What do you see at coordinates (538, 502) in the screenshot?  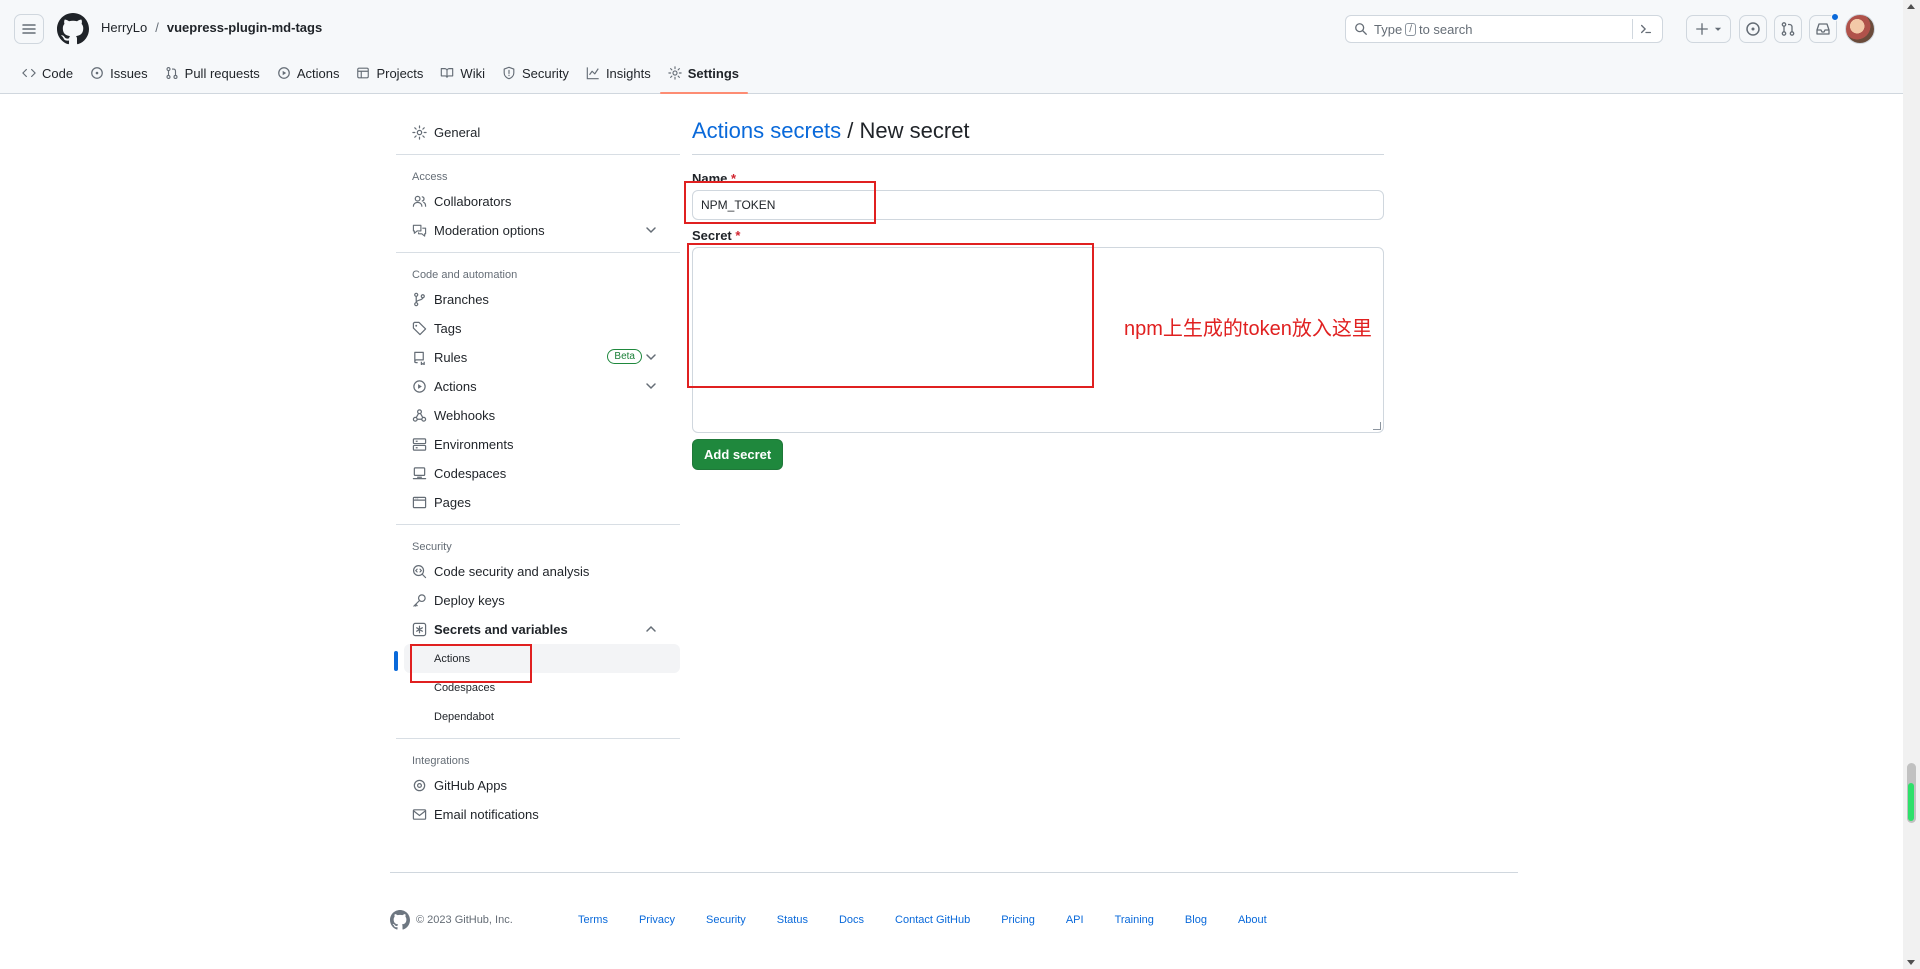 I see `sidebar-item-pages: Pages` at bounding box center [538, 502].